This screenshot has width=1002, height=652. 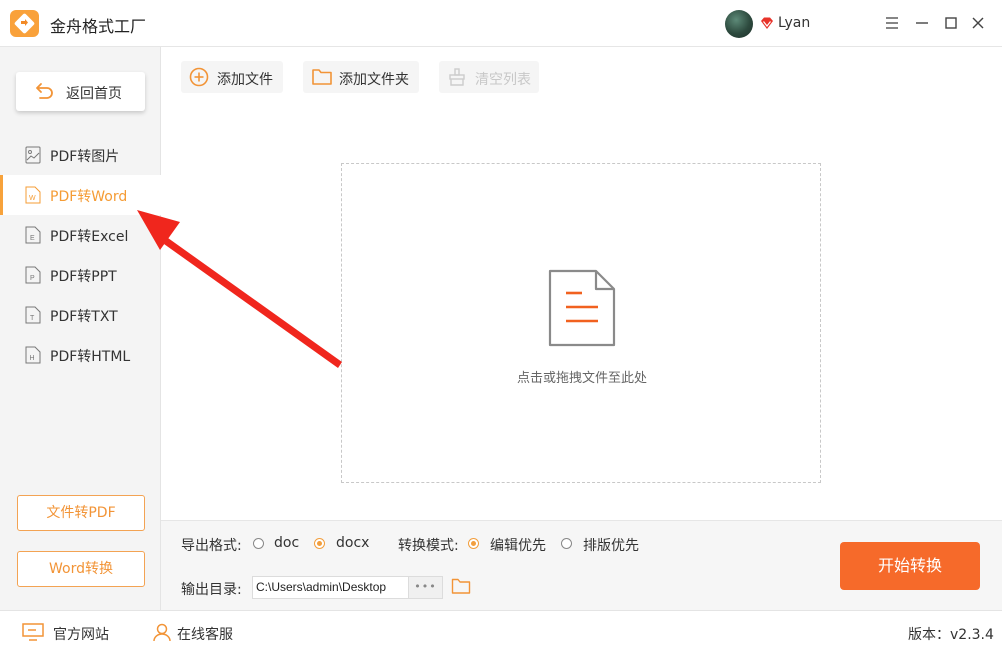 What do you see at coordinates (951, 23) in the screenshot?
I see `maximize-icon` at bounding box center [951, 23].